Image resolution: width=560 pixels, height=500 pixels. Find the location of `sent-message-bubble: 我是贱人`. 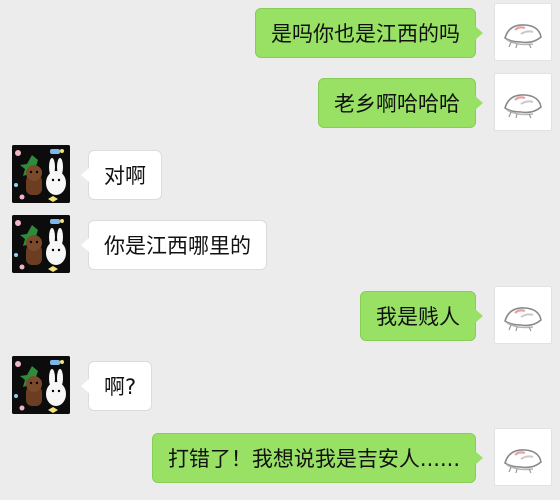

sent-message-bubble: 我是贱人 is located at coordinates (421, 316).